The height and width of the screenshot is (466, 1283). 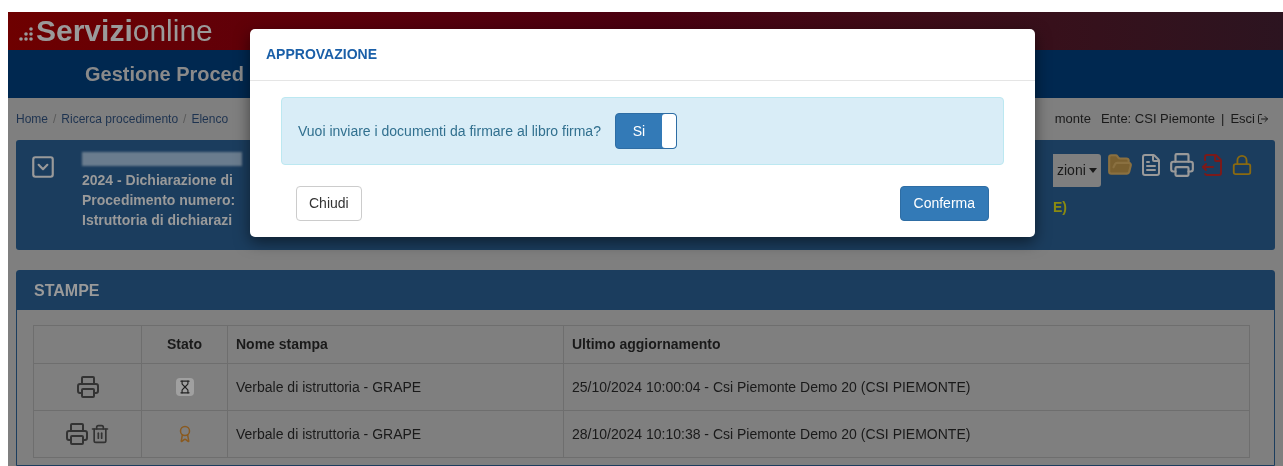 What do you see at coordinates (1249, 119) in the screenshot?
I see `logout-link: Esci` at bounding box center [1249, 119].